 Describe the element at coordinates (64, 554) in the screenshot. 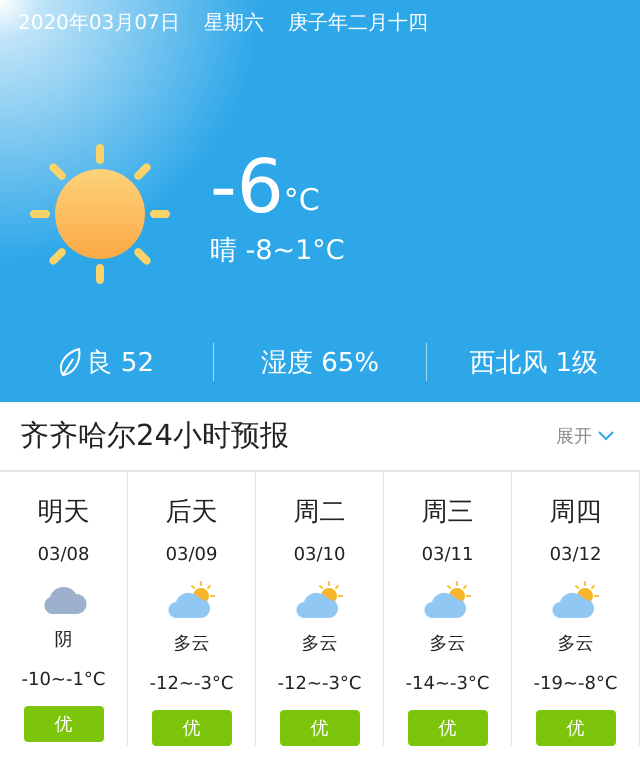

I see `day-date: 03/08` at that location.